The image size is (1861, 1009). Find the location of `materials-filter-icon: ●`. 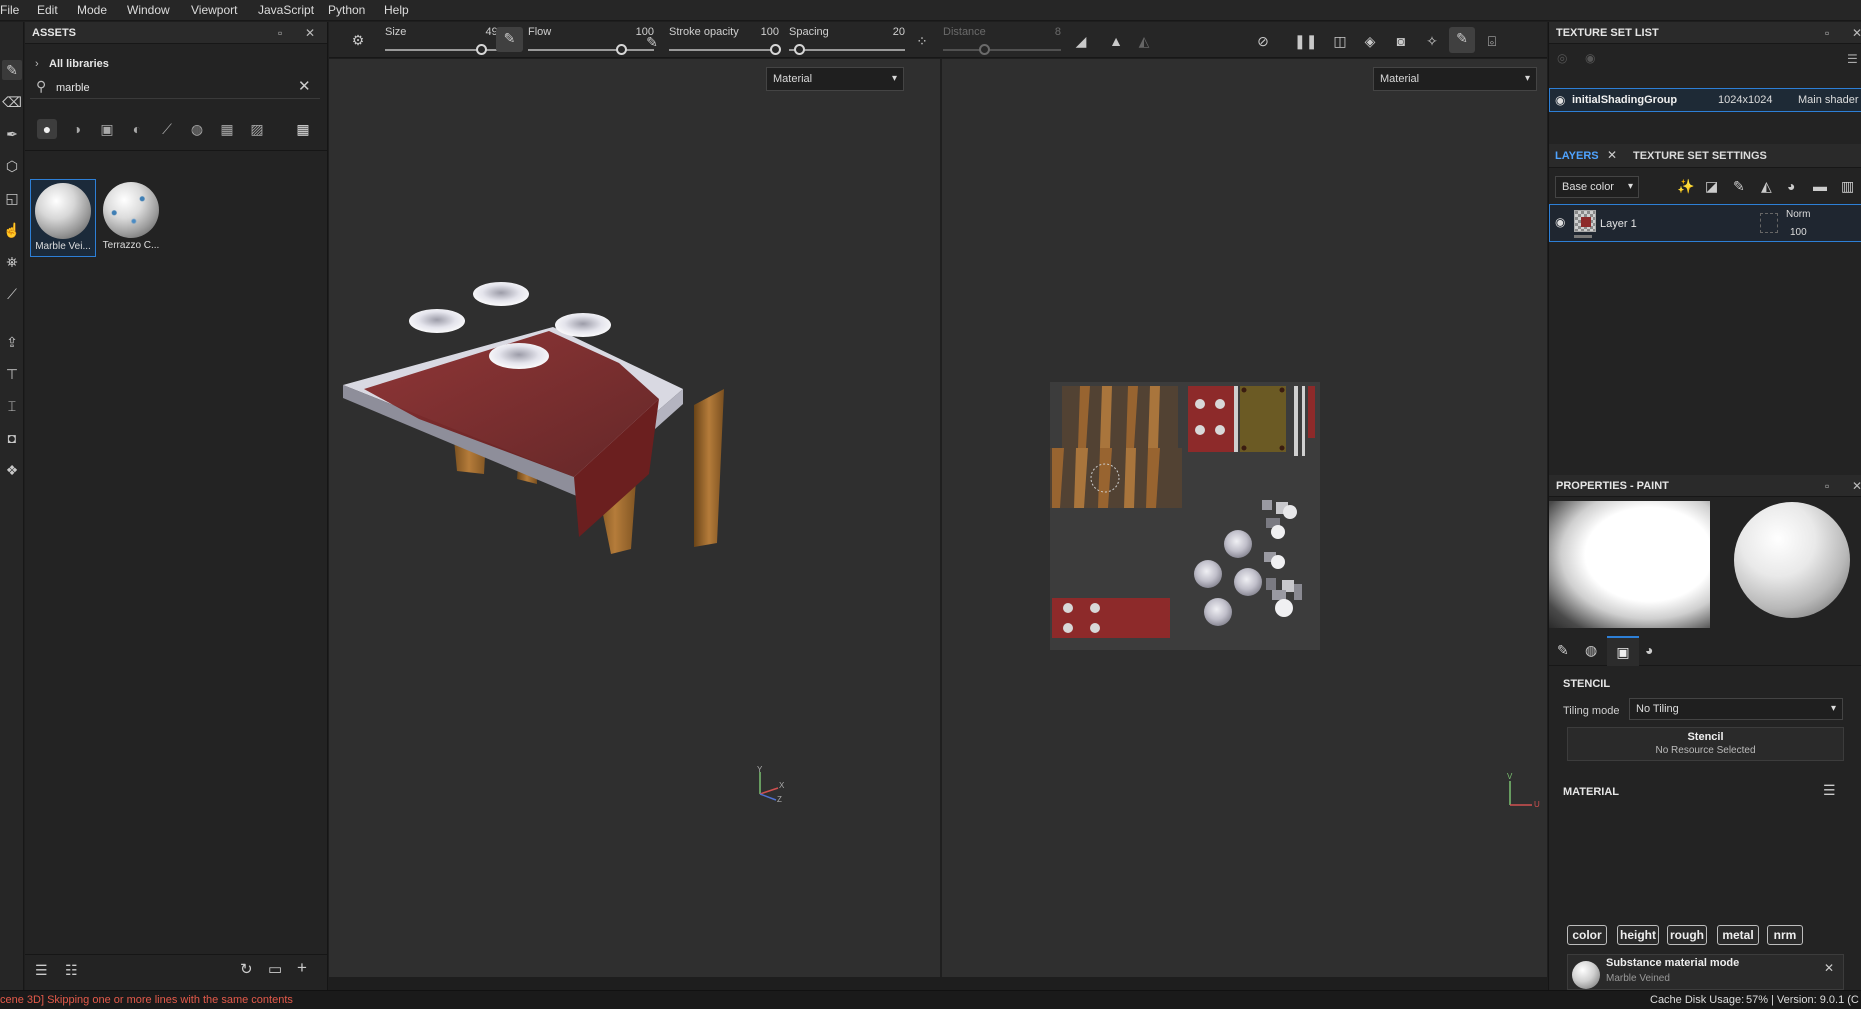

materials-filter-icon: ● is located at coordinates (47, 129).